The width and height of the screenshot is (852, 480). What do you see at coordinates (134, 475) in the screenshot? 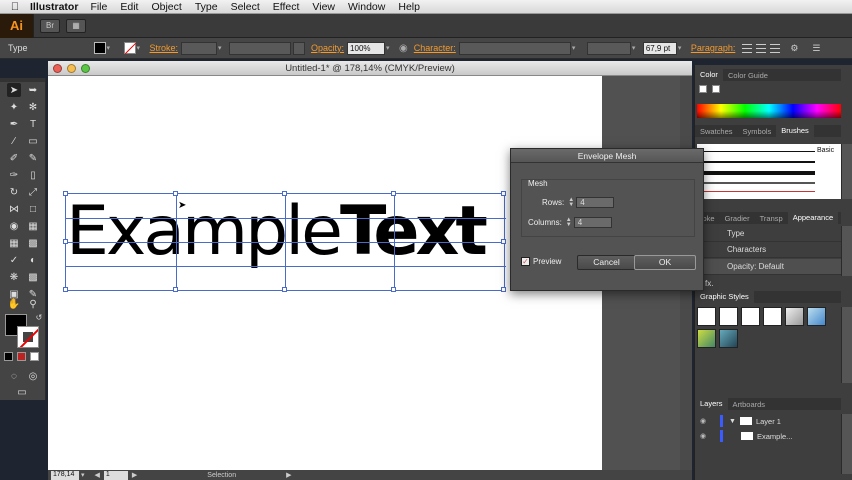
I see `next-artboard-icon: ▶` at bounding box center [134, 475].